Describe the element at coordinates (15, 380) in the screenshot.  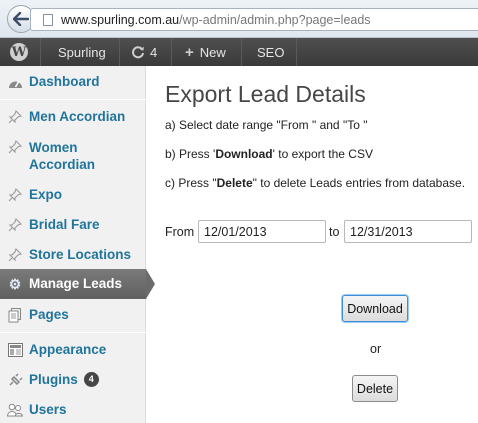
I see `plugin-icon` at that location.